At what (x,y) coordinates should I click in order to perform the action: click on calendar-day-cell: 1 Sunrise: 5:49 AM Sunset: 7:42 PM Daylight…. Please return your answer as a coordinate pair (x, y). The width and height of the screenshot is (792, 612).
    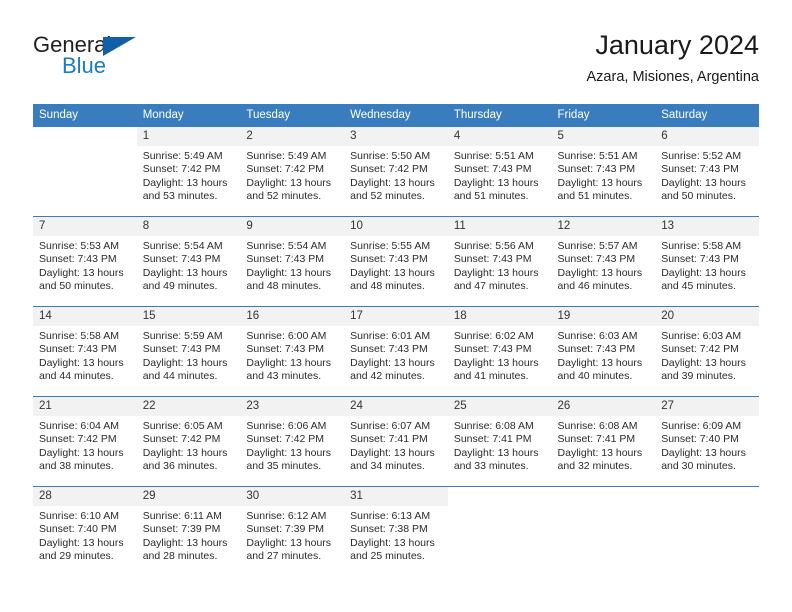
    Looking at the image, I should click on (188, 172).